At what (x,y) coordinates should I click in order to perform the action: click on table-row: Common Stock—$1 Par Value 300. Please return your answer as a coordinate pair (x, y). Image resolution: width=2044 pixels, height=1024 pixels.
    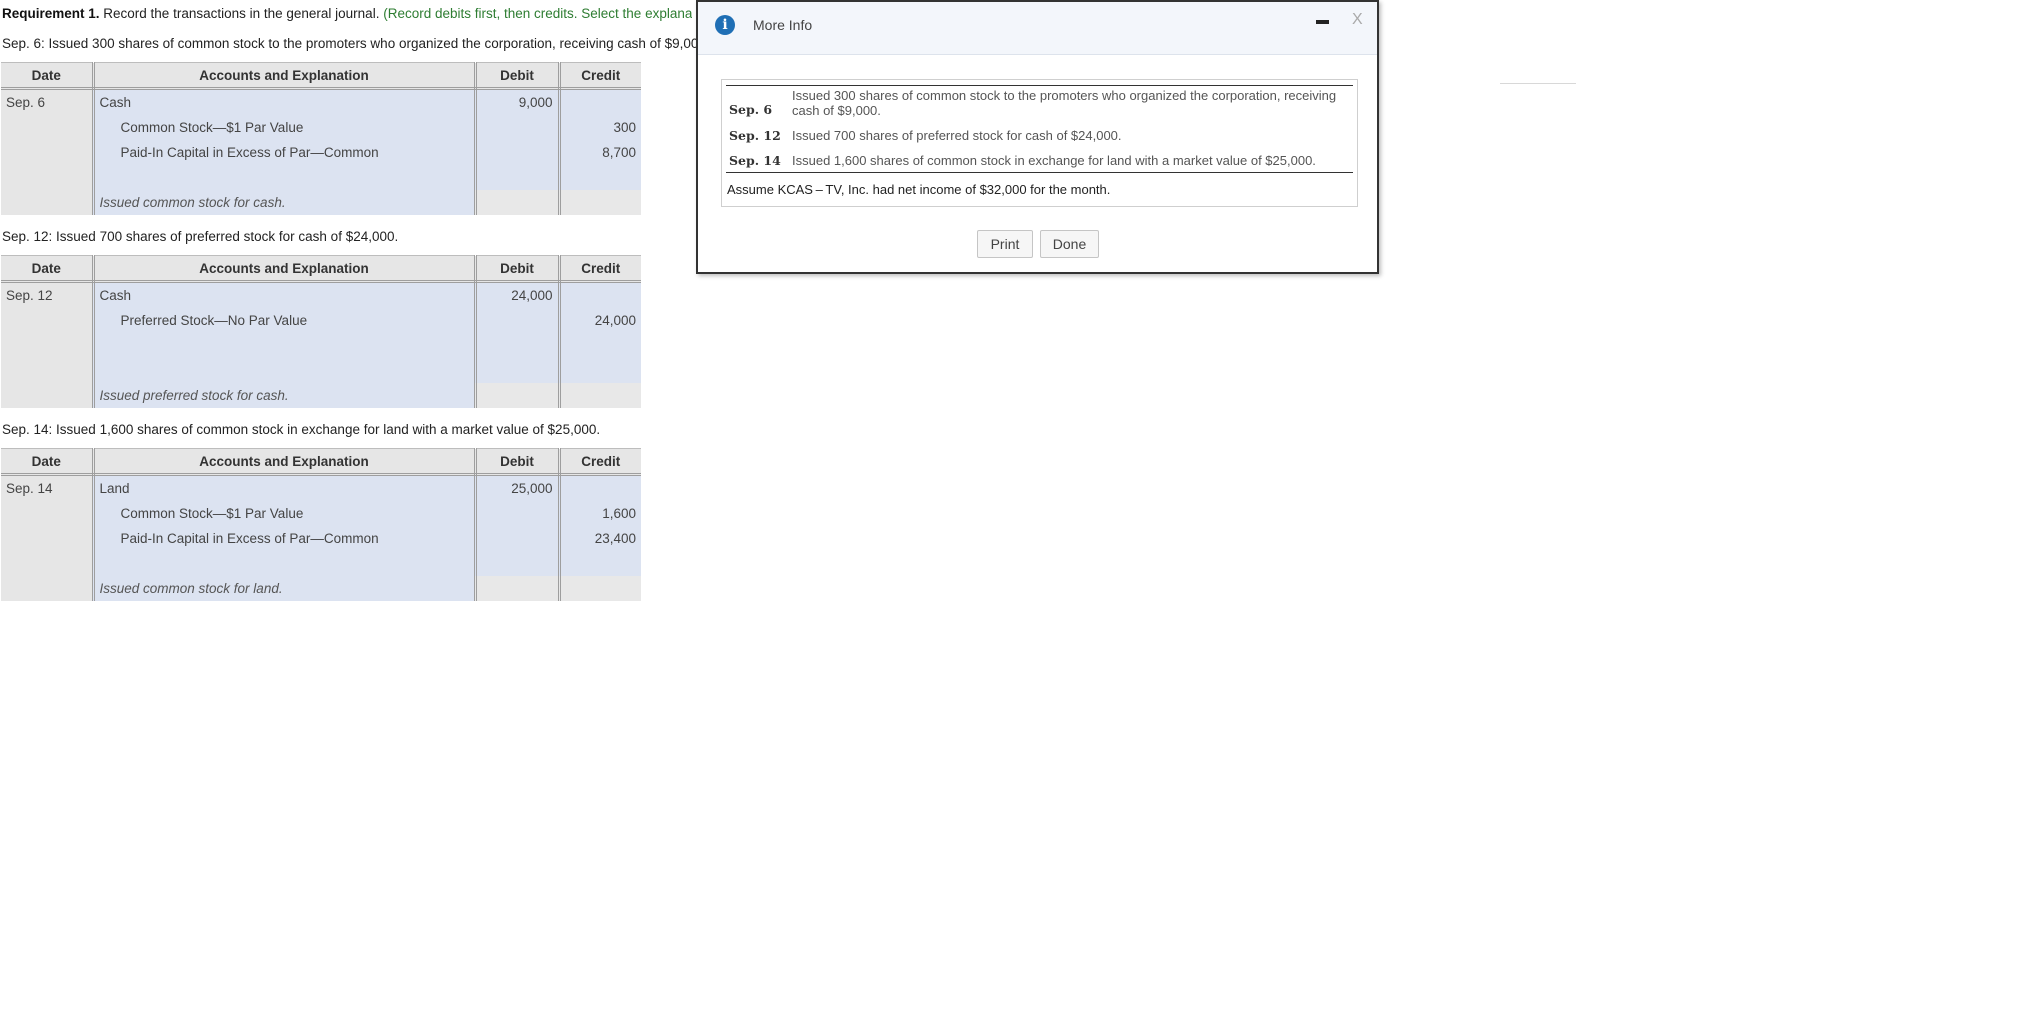
    Looking at the image, I should click on (321, 127).